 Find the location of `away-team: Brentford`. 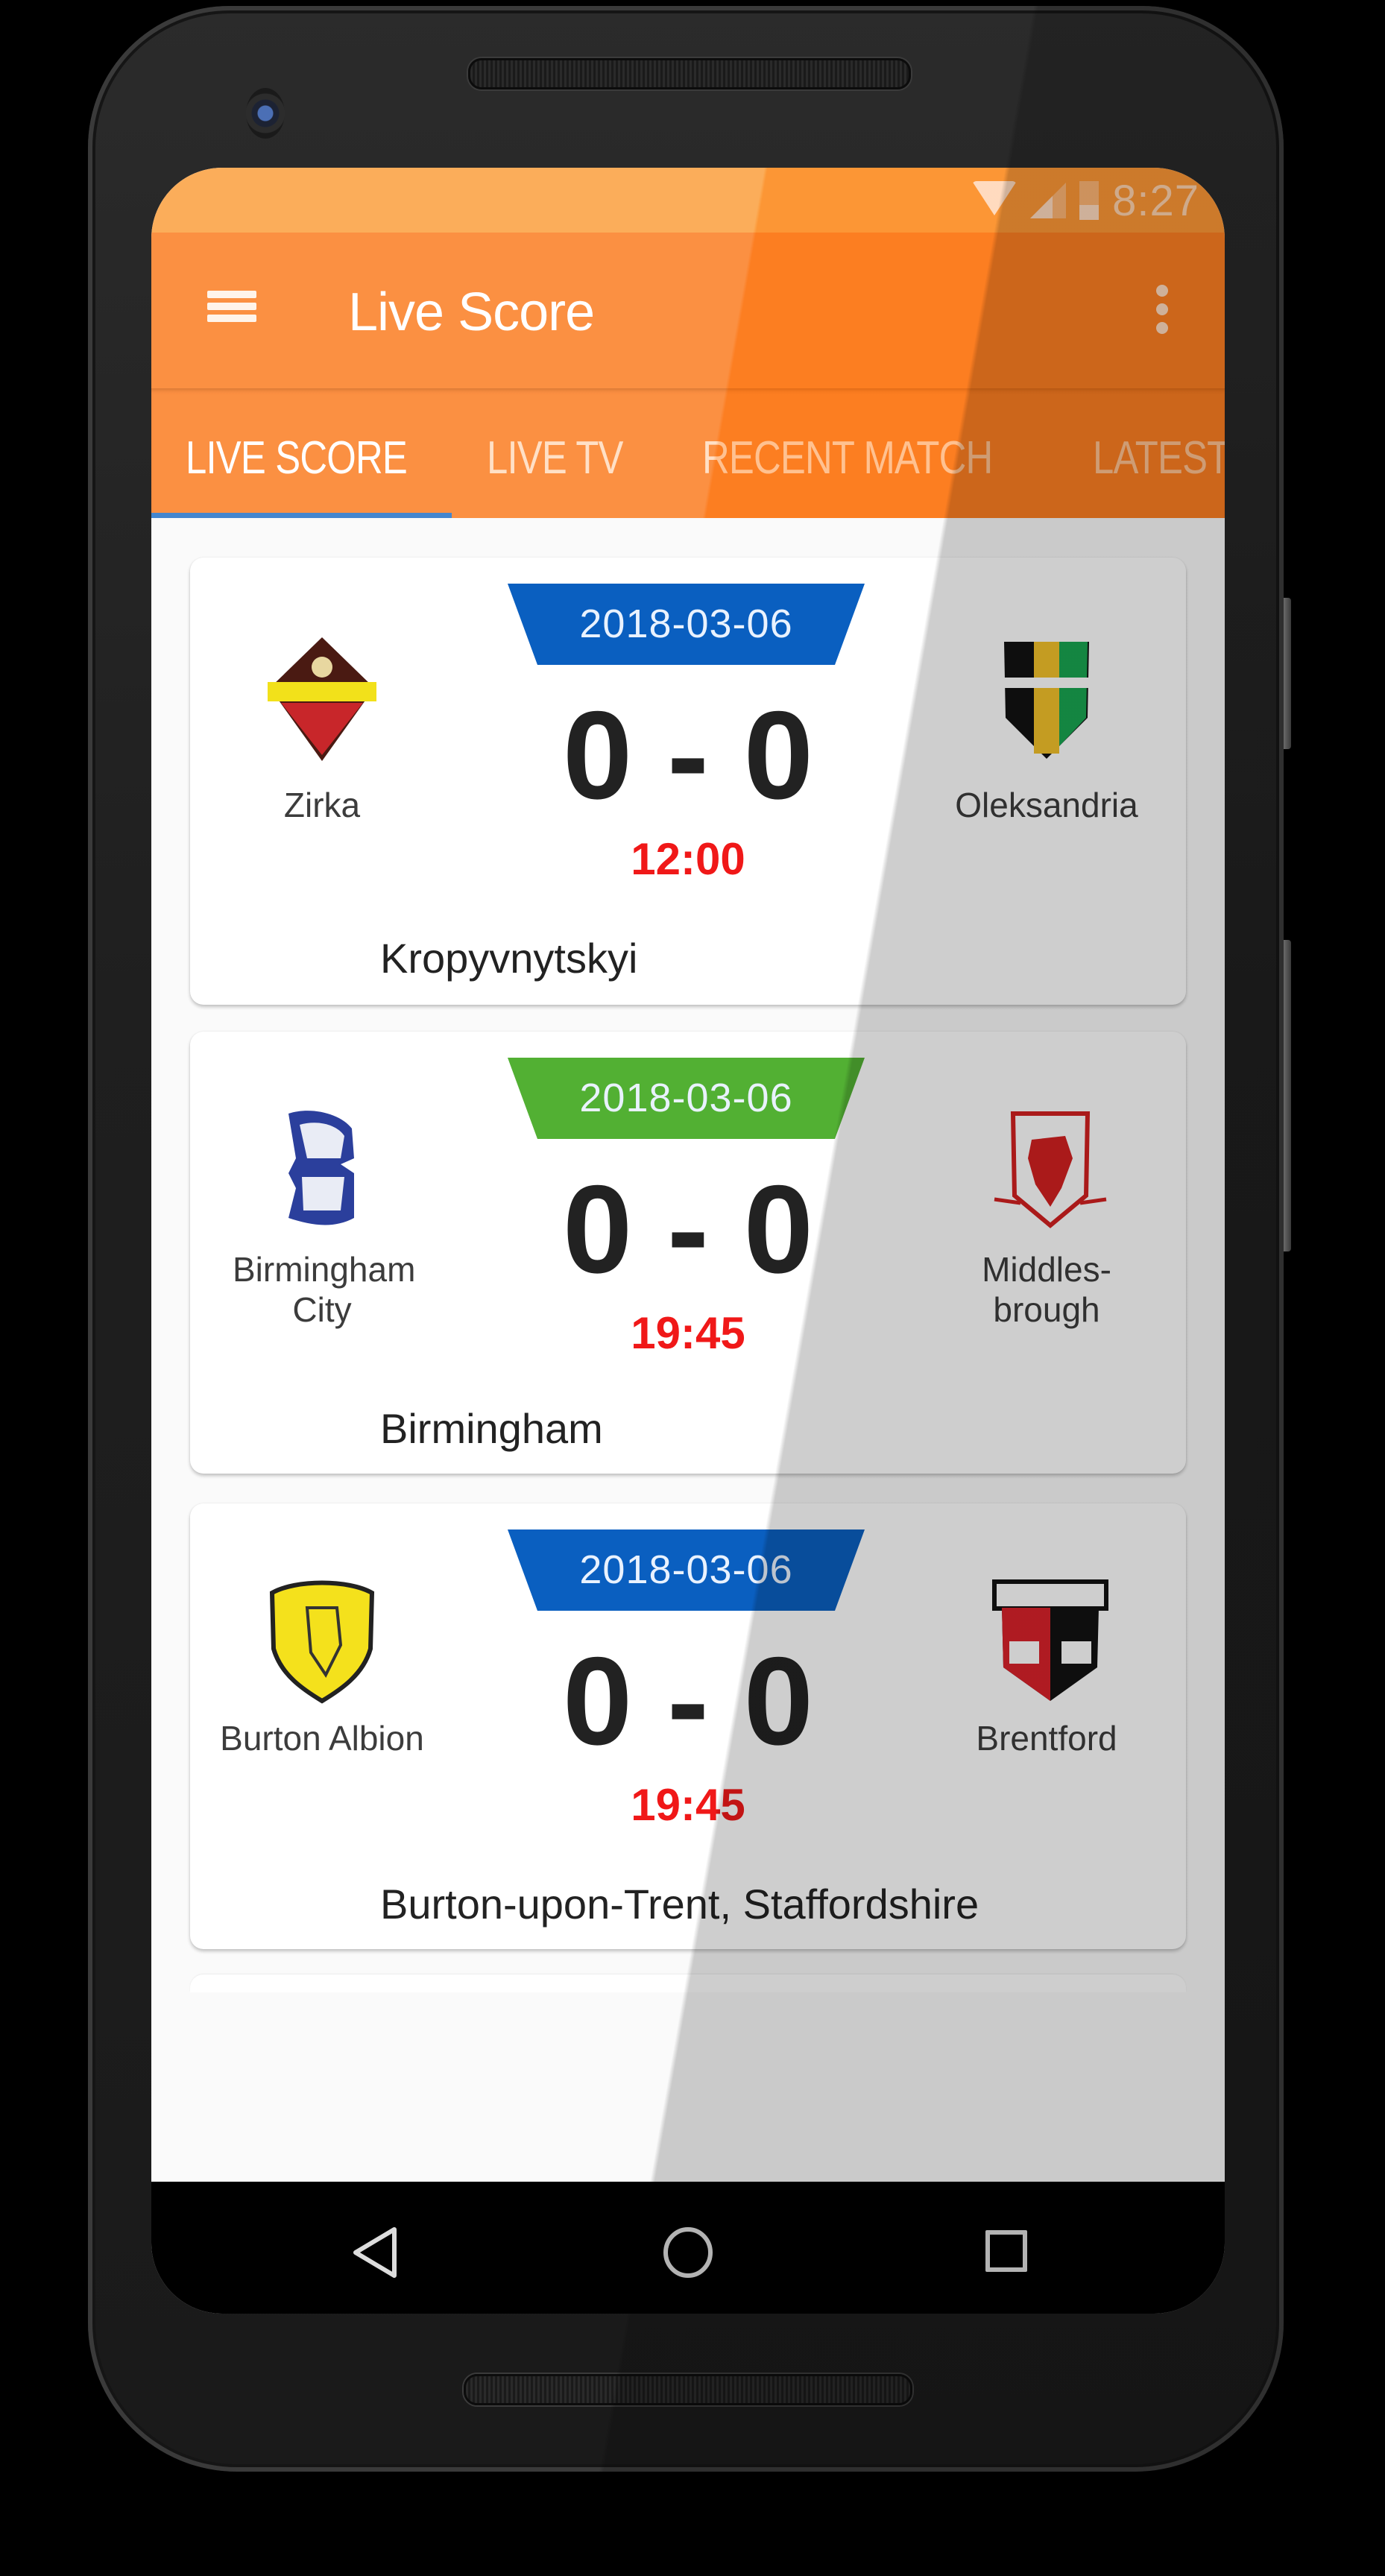

away-team: Brentford is located at coordinates (1046, 1668).